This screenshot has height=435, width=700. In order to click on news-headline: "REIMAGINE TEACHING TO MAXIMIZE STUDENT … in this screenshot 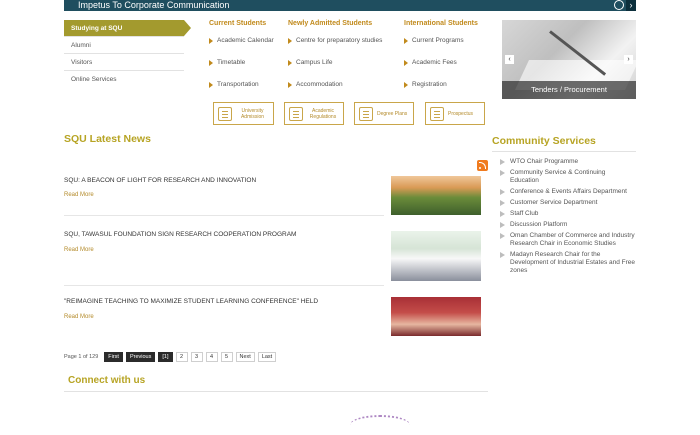, I will do `click(191, 301)`.